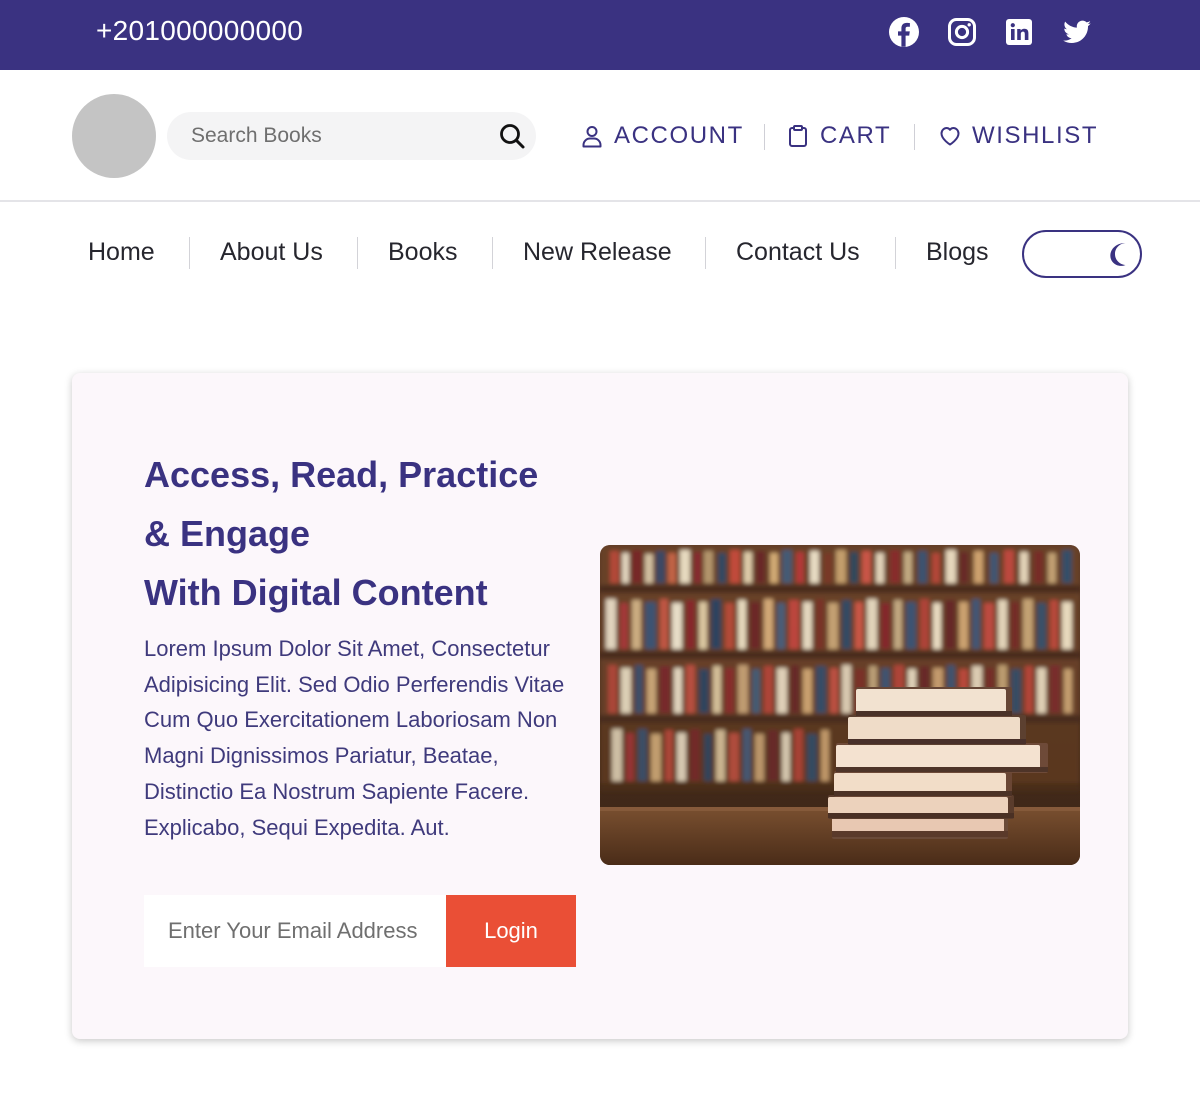  What do you see at coordinates (316, 592) in the screenshot?
I see `hero-title-line: With Digital Content` at bounding box center [316, 592].